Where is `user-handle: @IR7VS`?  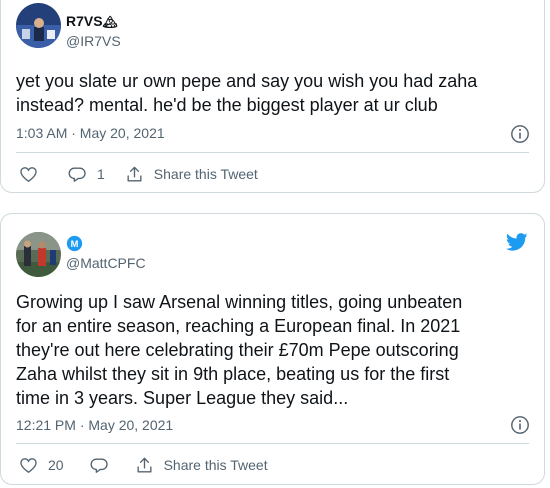
user-handle: @IR7VS is located at coordinates (93, 41).